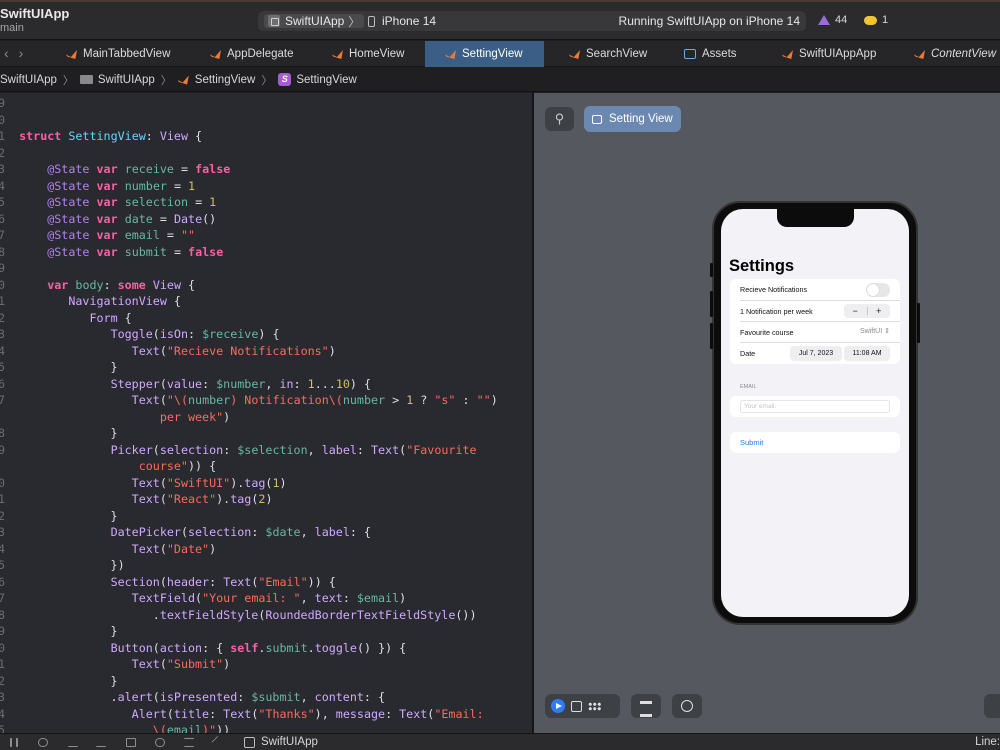 This screenshot has height=750, width=1000. What do you see at coordinates (2, 103) in the screenshot?
I see `line-number: 9` at bounding box center [2, 103].